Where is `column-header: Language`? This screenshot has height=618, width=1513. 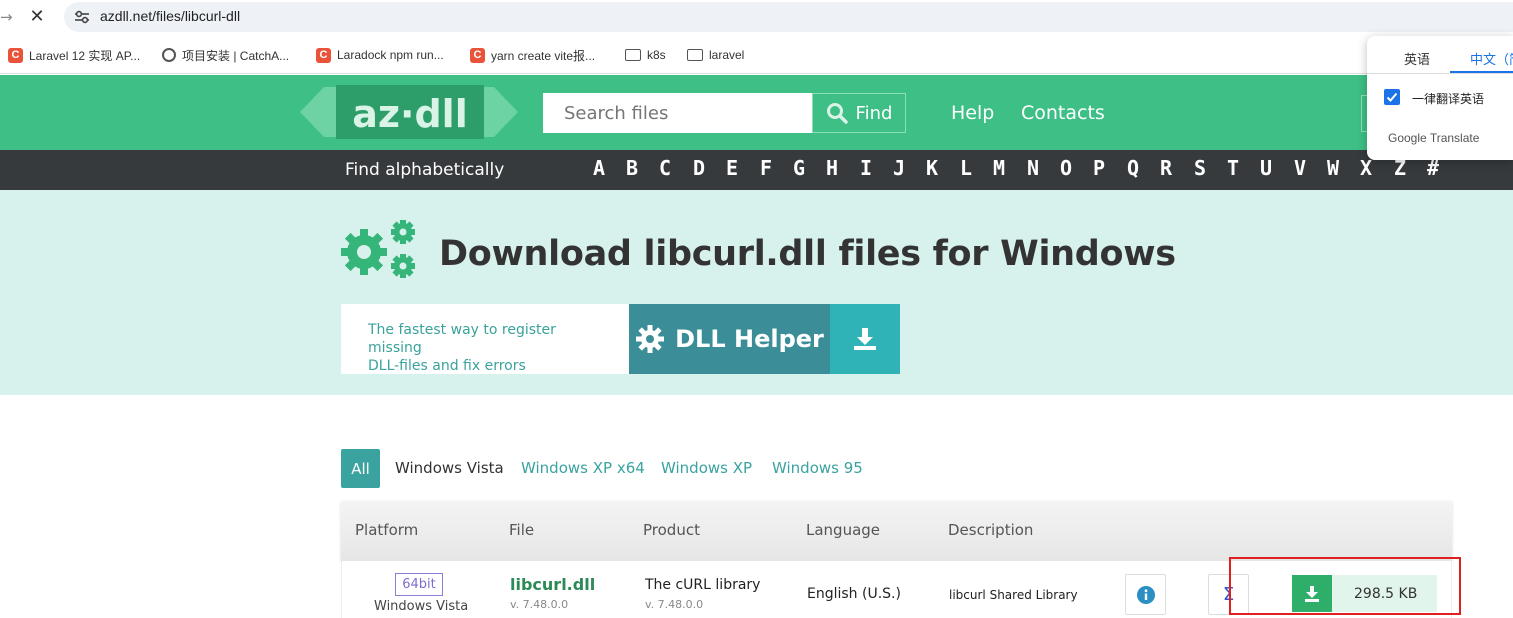 column-header: Language is located at coordinates (843, 530).